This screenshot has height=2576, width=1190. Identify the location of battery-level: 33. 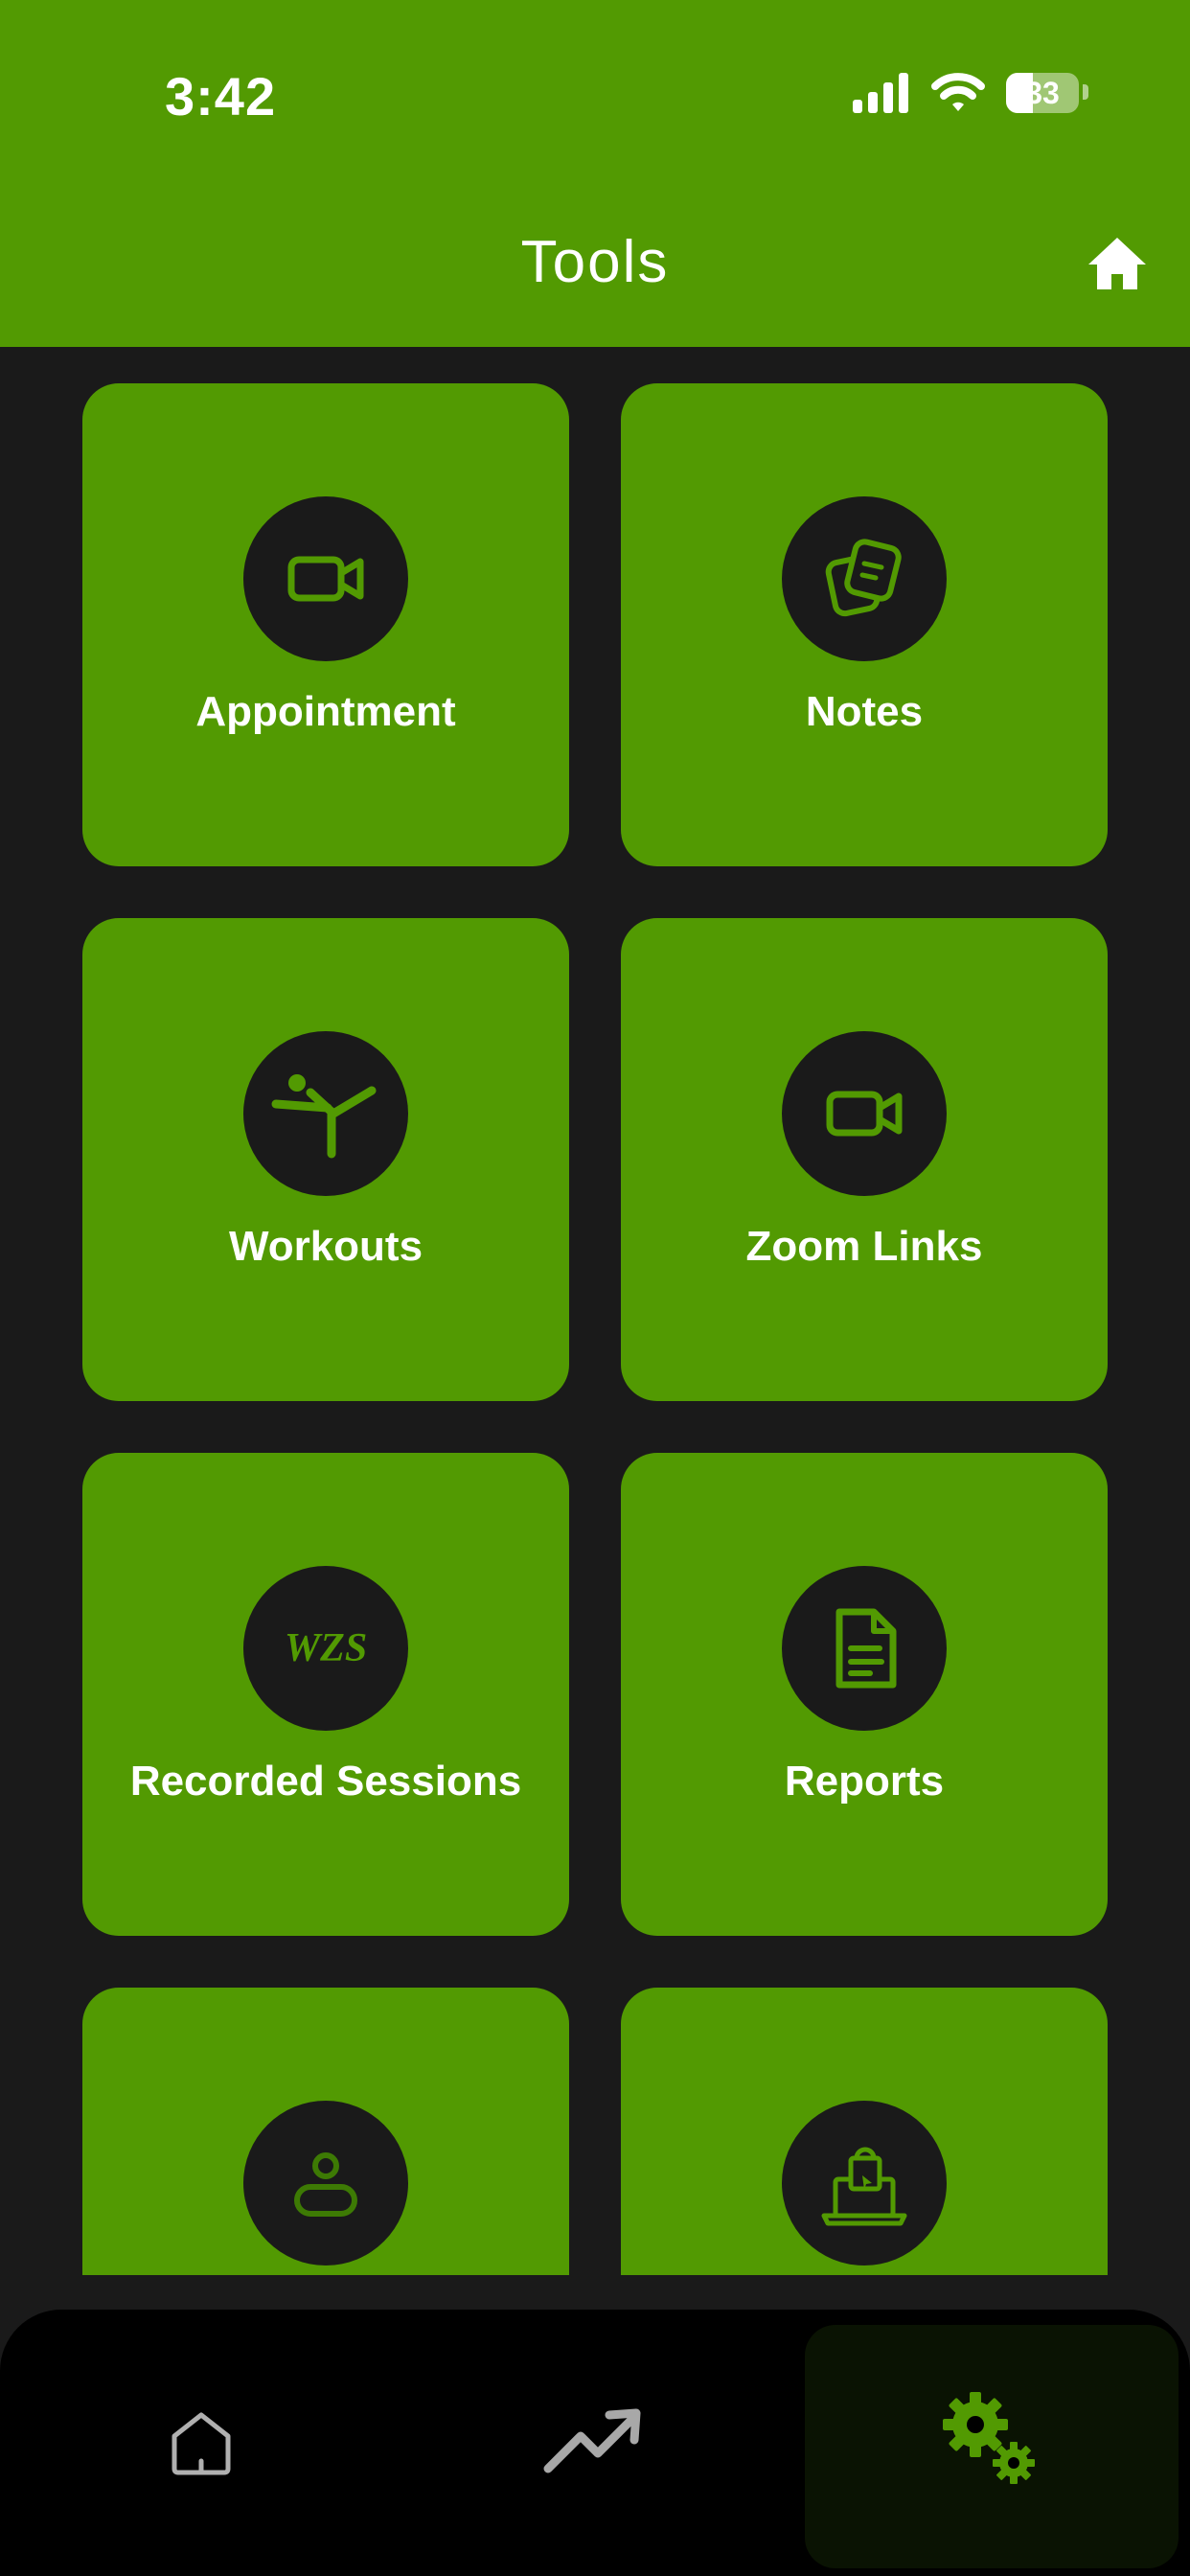
(1042, 93).